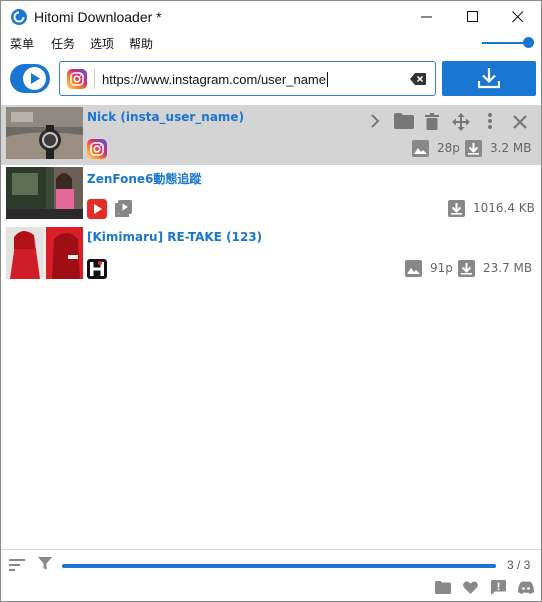 The width and height of the screenshot is (542, 602). What do you see at coordinates (271, 43) in the screenshot?
I see `menu-bar: 菜单 任务 选项 帮助` at bounding box center [271, 43].